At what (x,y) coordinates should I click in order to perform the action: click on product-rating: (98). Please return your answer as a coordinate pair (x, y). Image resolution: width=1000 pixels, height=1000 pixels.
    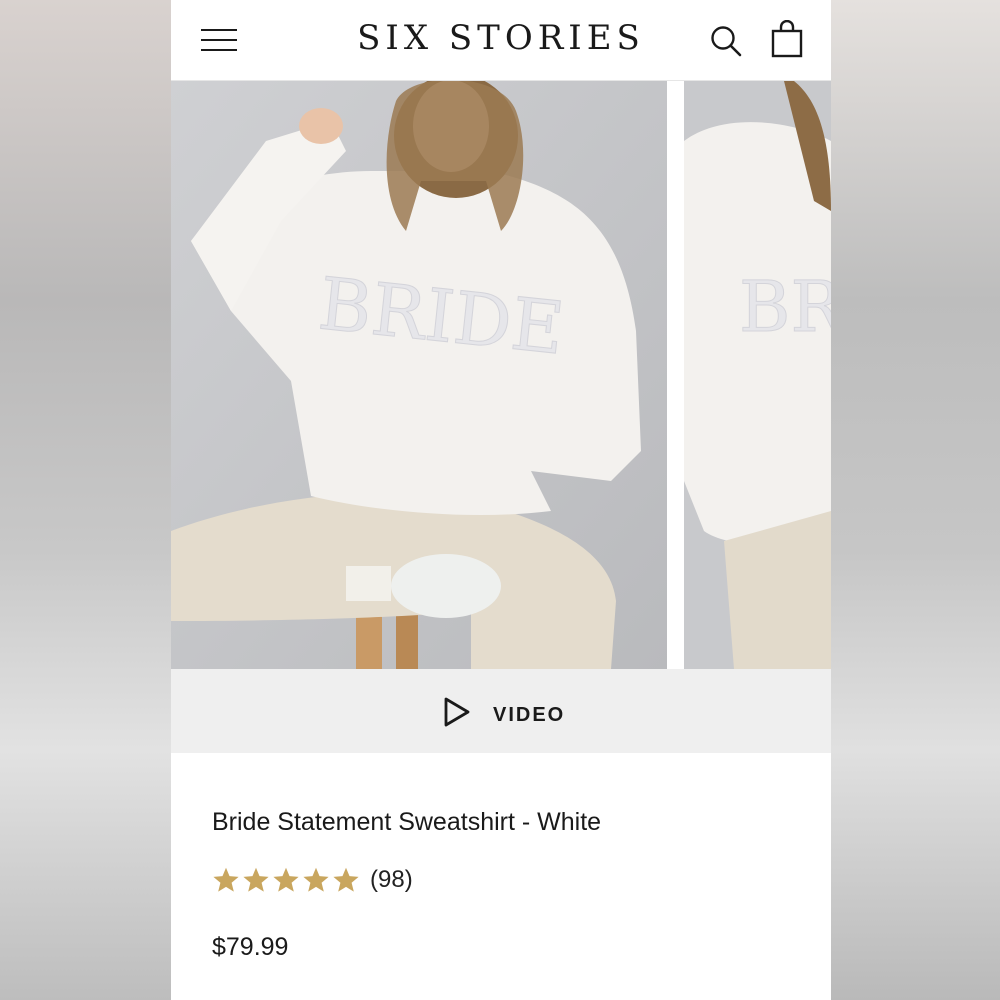
    Looking at the image, I should click on (312, 880).